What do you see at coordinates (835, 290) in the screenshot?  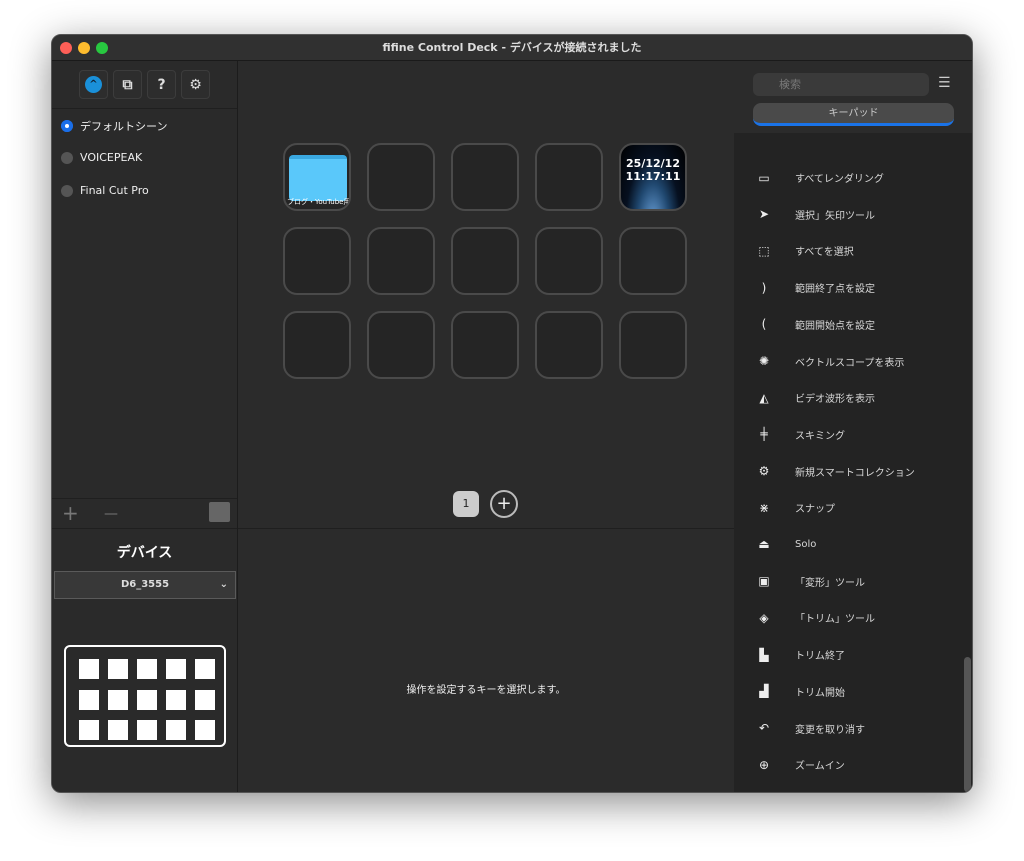 I see `action-label: 範囲終了点を設定` at bounding box center [835, 290].